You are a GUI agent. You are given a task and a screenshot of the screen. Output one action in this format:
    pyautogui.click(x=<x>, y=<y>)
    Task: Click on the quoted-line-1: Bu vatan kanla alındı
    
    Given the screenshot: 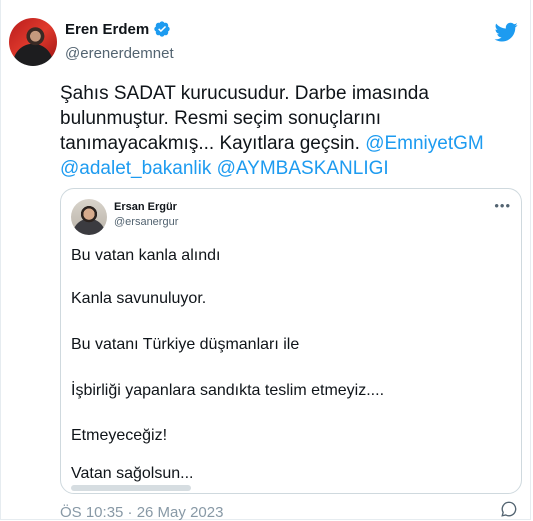 What is the action you would take?
    pyautogui.click(x=146, y=255)
    